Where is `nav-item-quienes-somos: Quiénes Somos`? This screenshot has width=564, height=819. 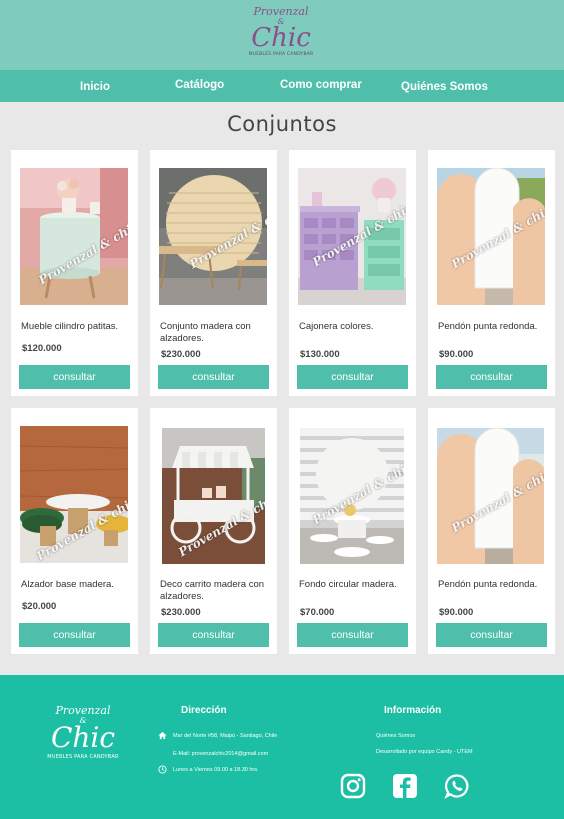 nav-item-quienes-somos: Quiénes Somos is located at coordinates (444, 87).